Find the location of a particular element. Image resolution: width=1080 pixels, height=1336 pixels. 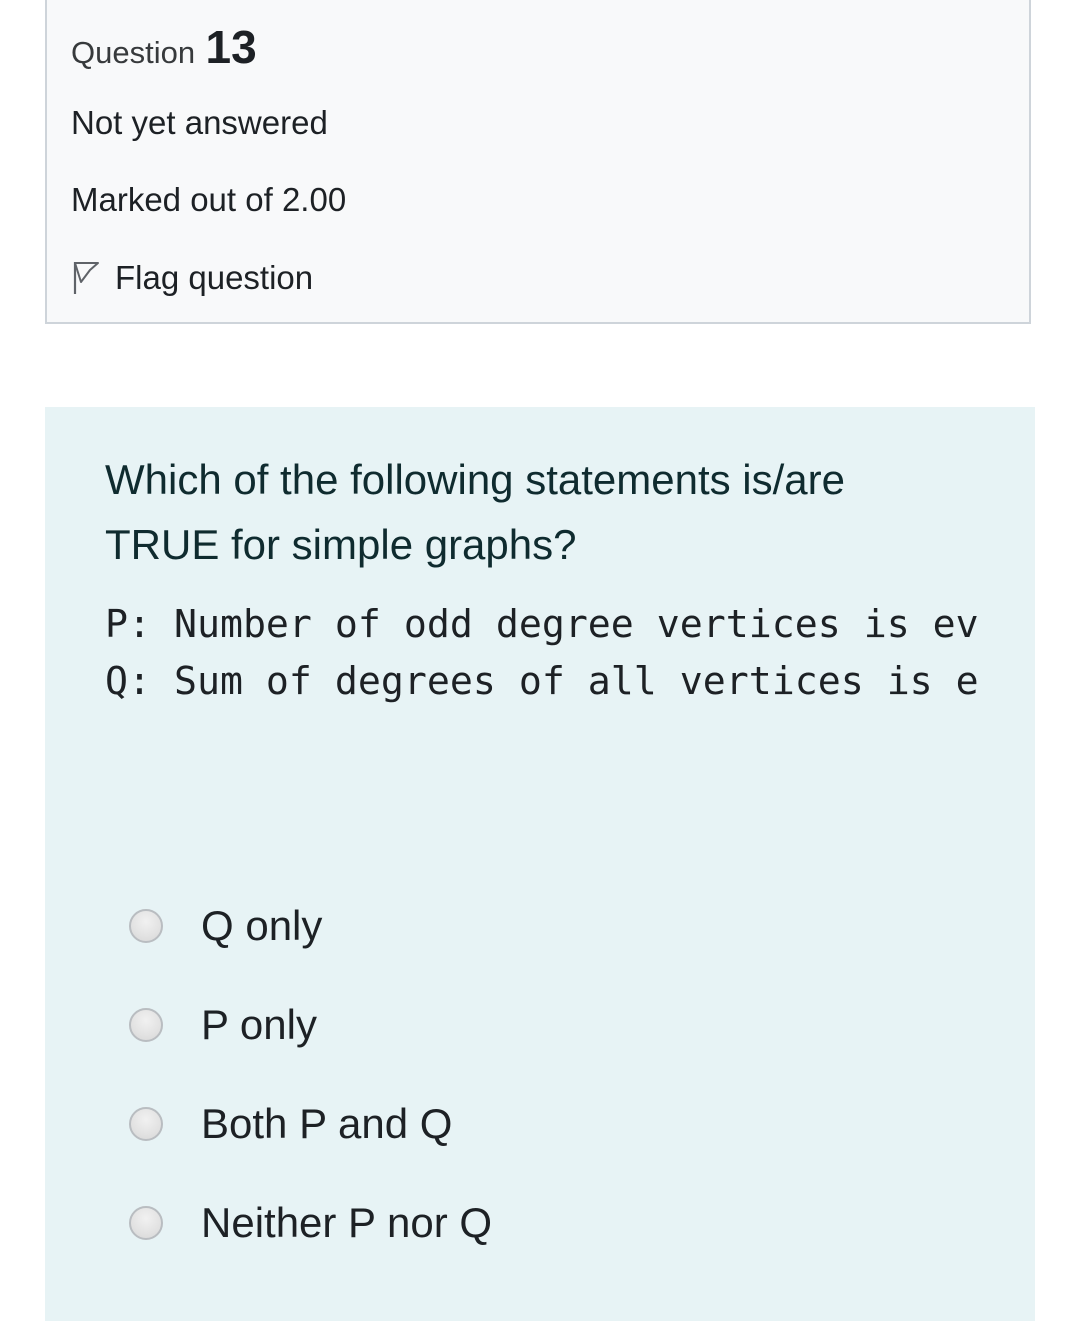

answer-option-p-only: P only is located at coordinates (223, 1025).